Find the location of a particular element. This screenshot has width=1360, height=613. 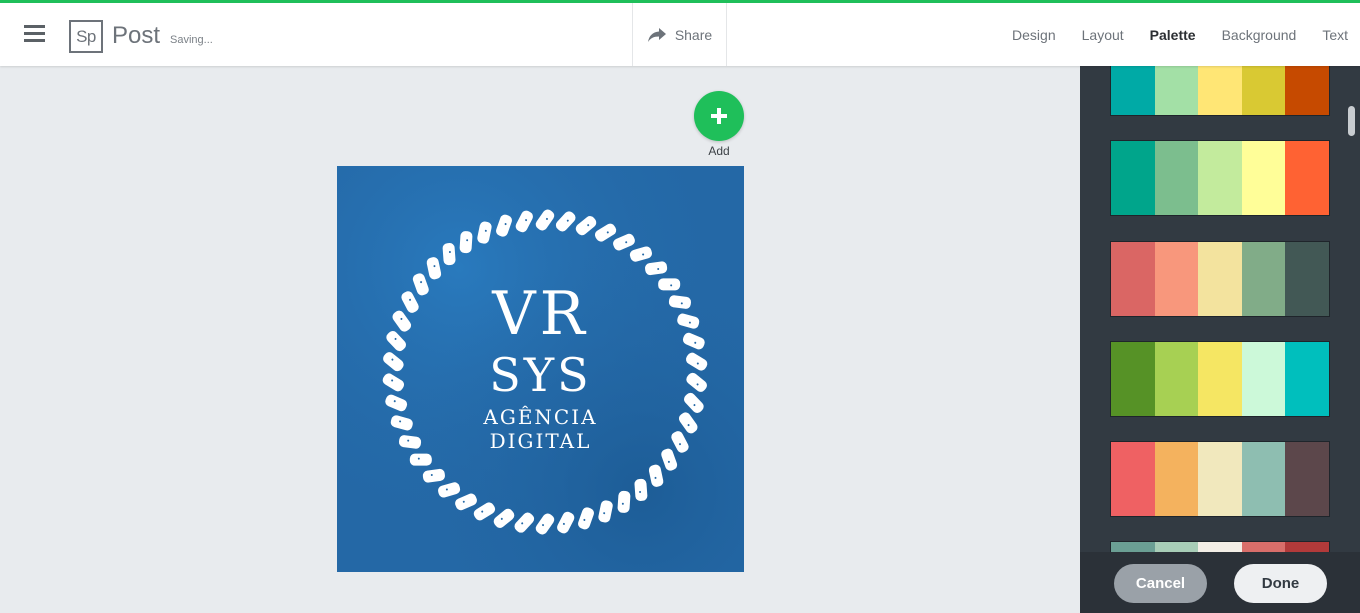

panel-footer: Cancel Done is located at coordinates (1220, 582).